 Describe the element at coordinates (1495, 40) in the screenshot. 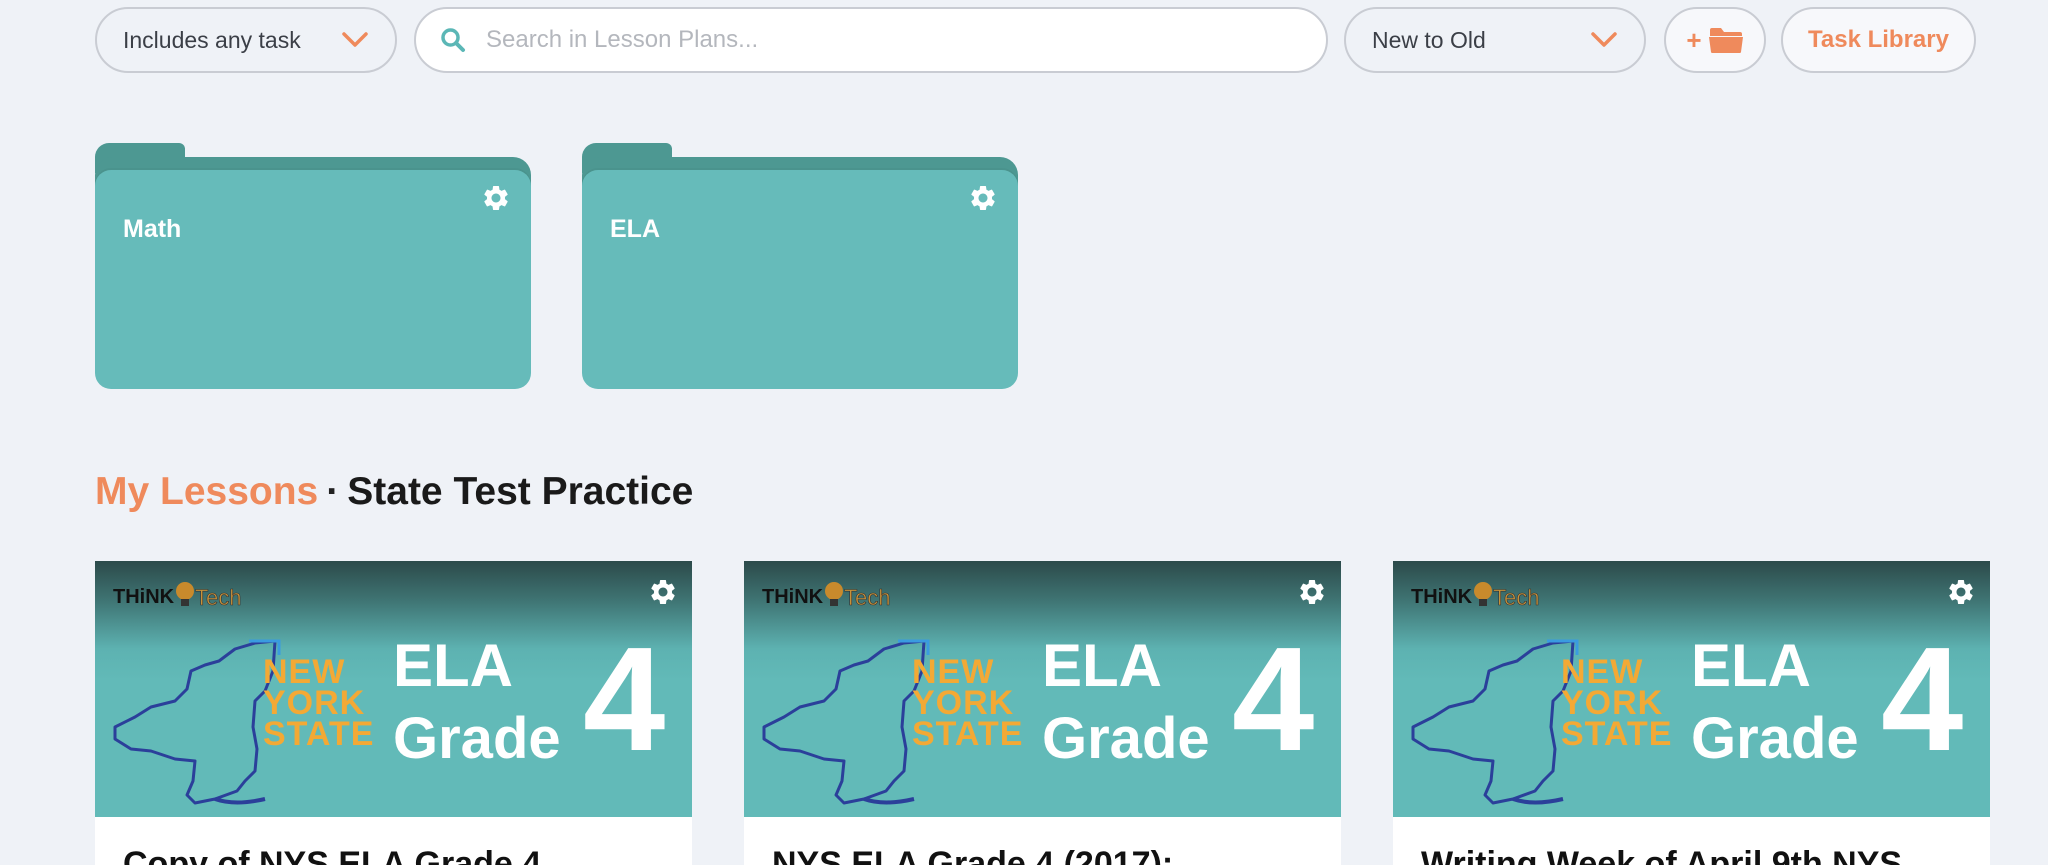

I see `sort-dropdown: New to Old` at that location.